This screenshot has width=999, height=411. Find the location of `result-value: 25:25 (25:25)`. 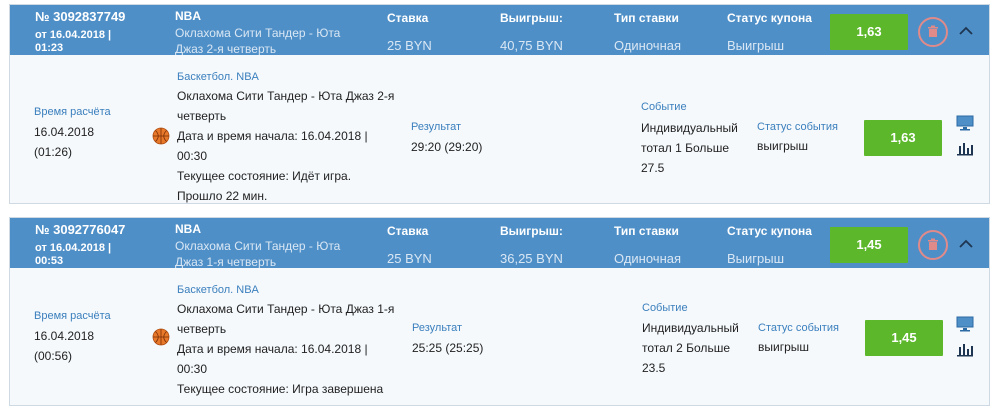

result-value: 25:25 (25:25) is located at coordinates (448, 348).